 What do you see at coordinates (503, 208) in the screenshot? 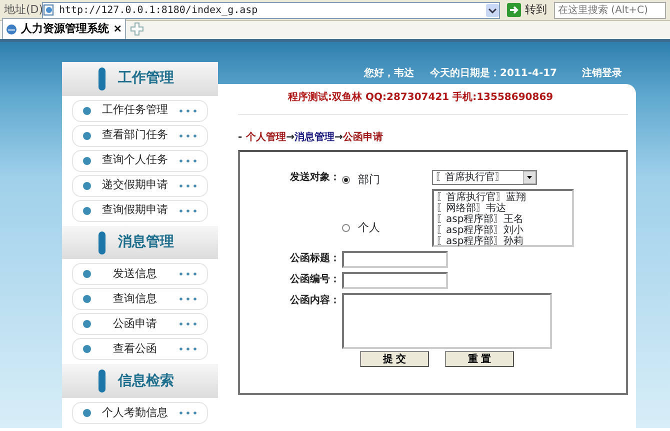
I see `list-option: 〖网络部〗韦达` at bounding box center [503, 208].